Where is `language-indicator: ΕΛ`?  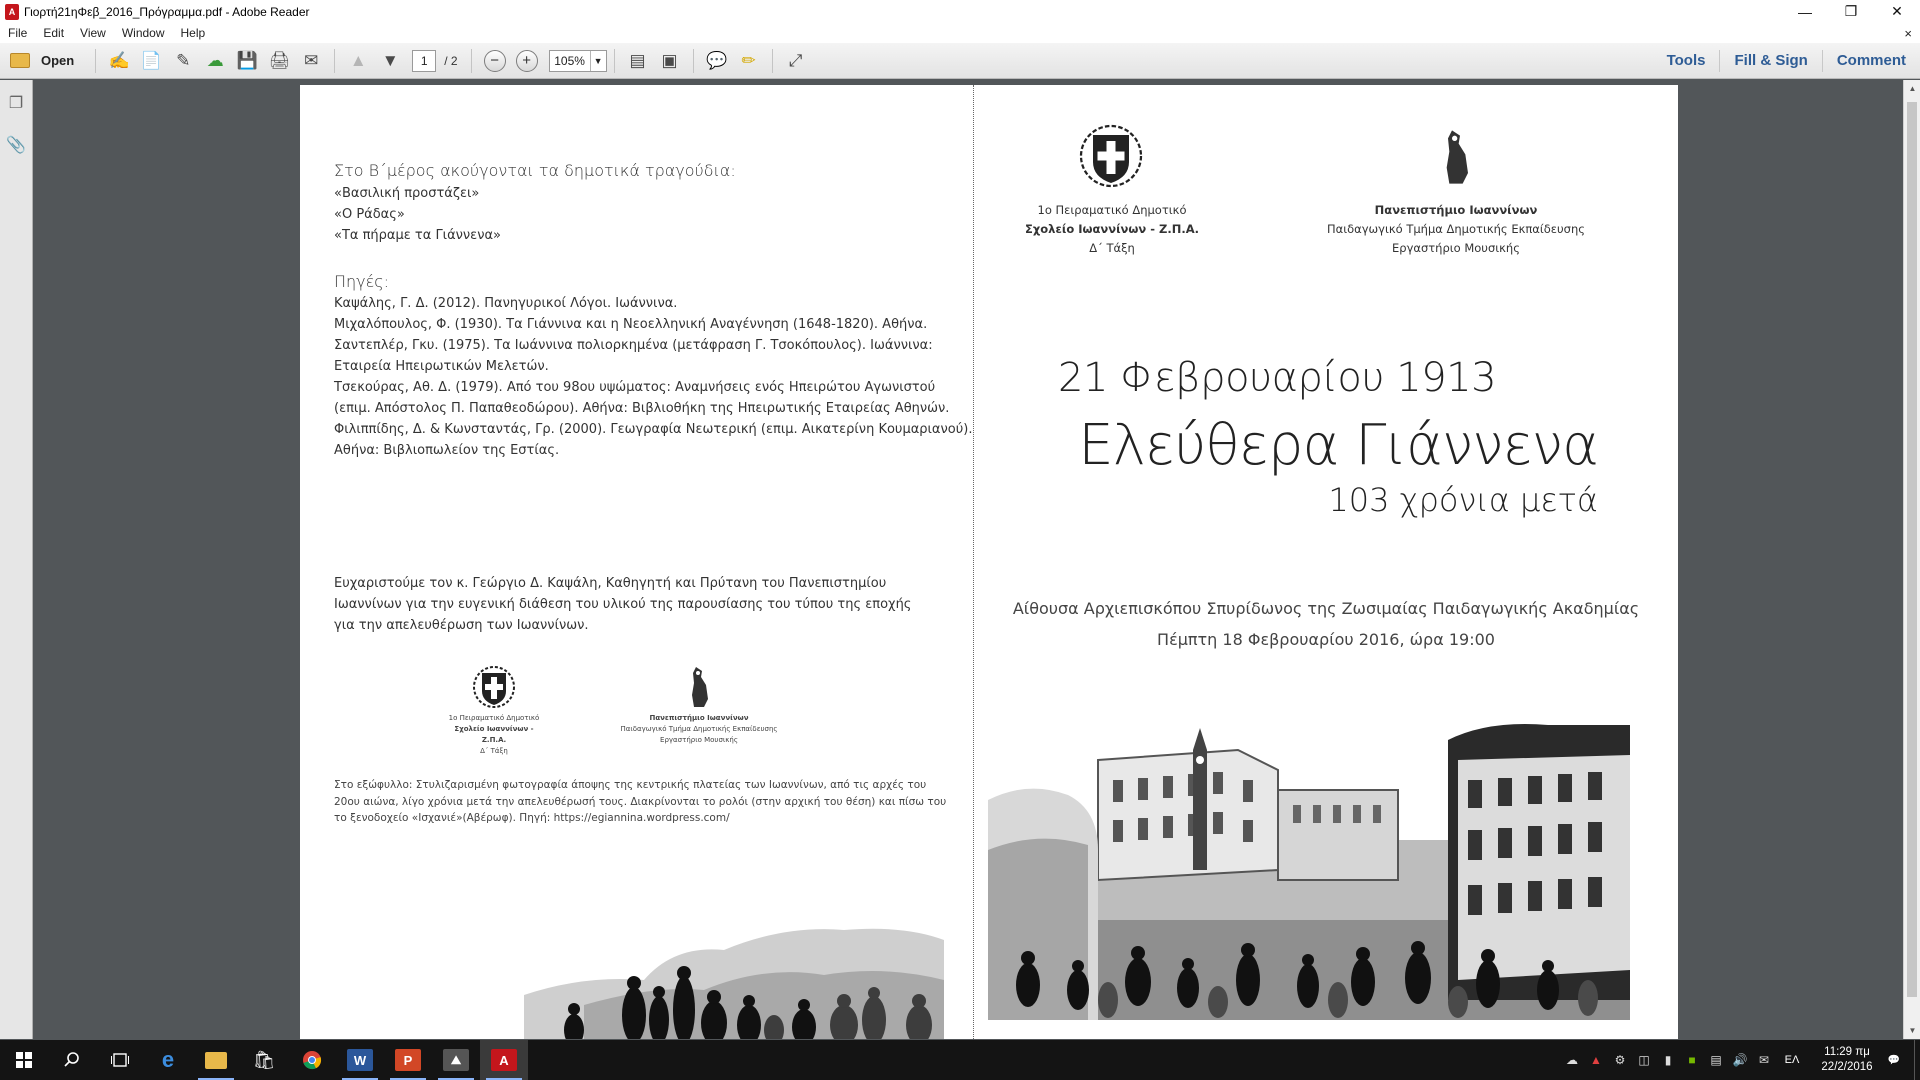 language-indicator: ΕΛ is located at coordinates (1792, 1060).